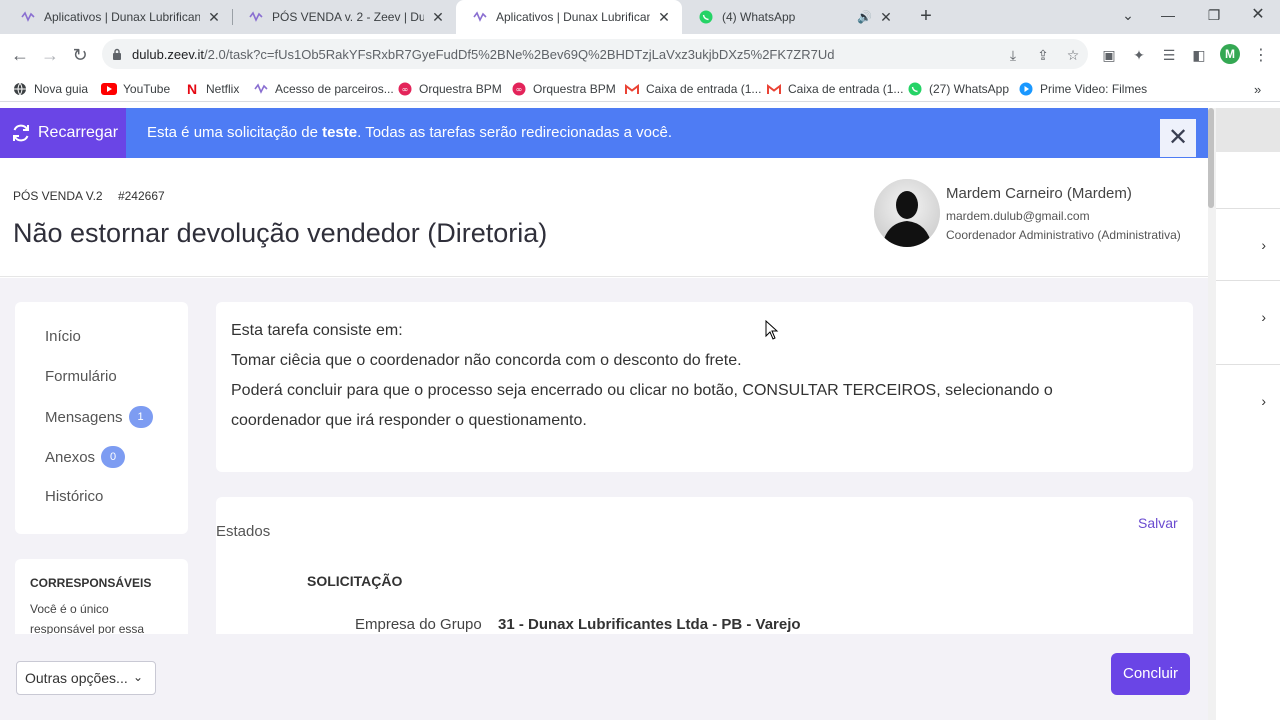 The width and height of the screenshot is (1280, 720). What do you see at coordinates (1039, 193) in the screenshot?
I see `user-name: Mardem Carneiro (Mardem)` at bounding box center [1039, 193].